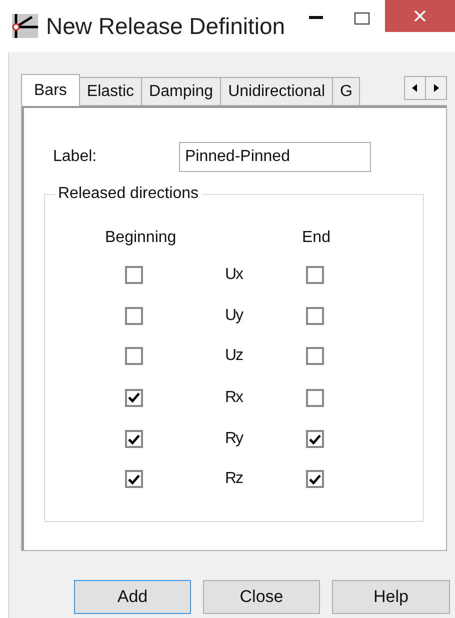 This screenshot has height=618, width=455. What do you see at coordinates (140, 238) in the screenshot?
I see `column-header: Beginning` at bounding box center [140, 238].